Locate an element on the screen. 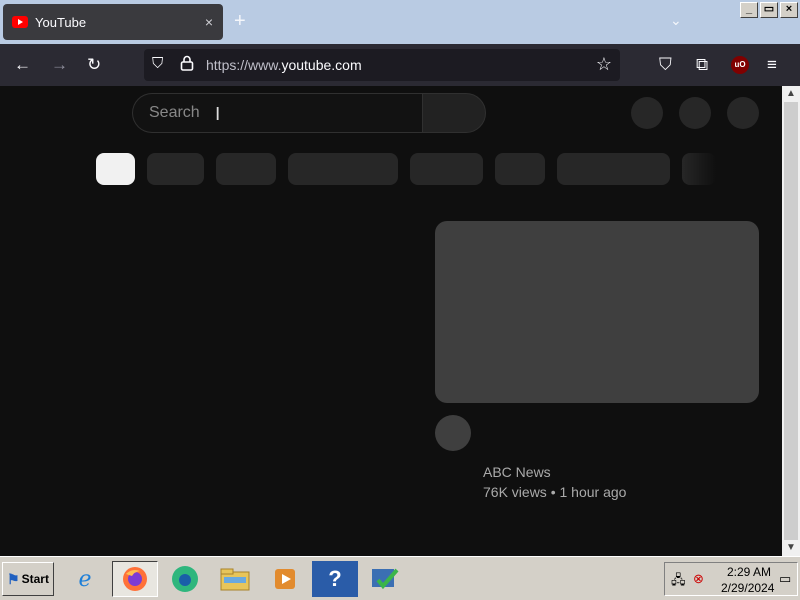 This screenshot has height=600, width=800. system-tray: 🖧 ⊗ 2:29 AM 2/29/2024 ▭ is located at coordinates (731, 579).